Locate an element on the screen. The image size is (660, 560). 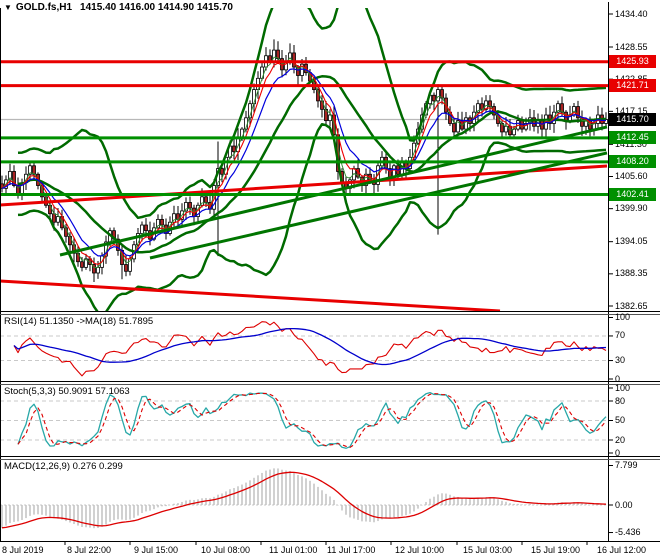
price-level-badge: 1412.45 is located at coordinates (632, 138).